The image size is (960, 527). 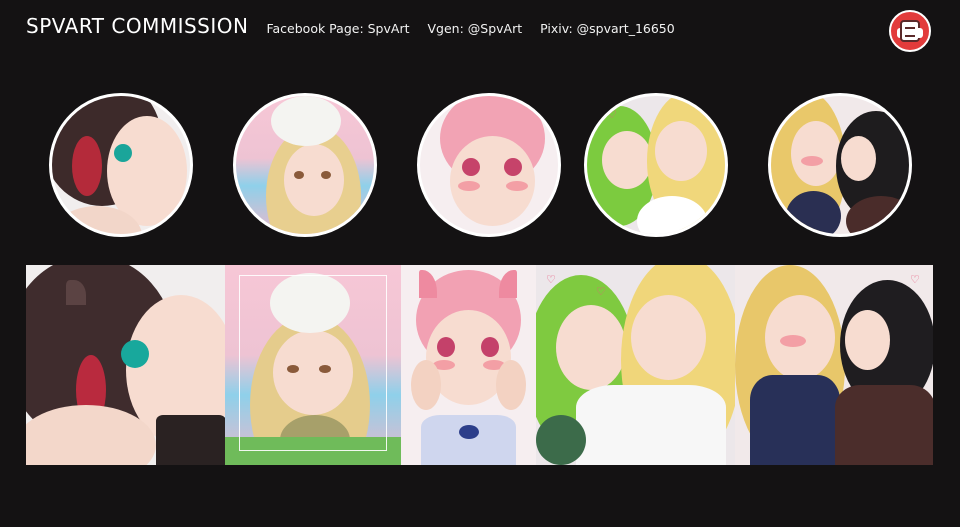 What do you see at coordinates (834, 365) in the screenshot?
I see `artwork-panel-5: ♡` at bounding box center [834, 365].